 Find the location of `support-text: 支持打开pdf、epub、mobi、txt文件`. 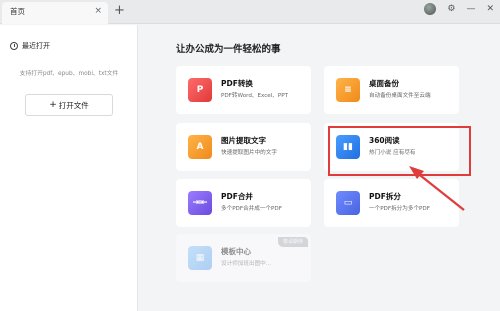

support-text: 支持打开pdf、epub、mobi、txt文件 is located at coordinates (69, 74).